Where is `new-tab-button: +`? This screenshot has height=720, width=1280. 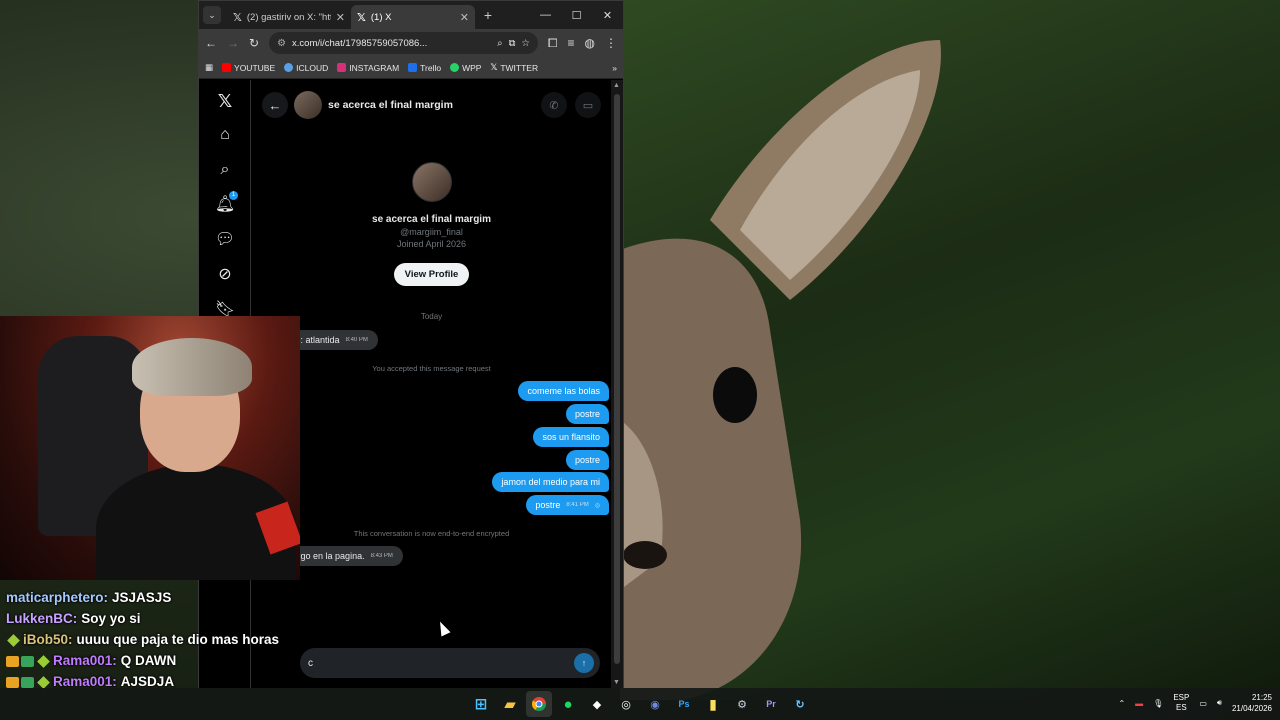 new-tab-button: + is located at coordinates (488, 15).